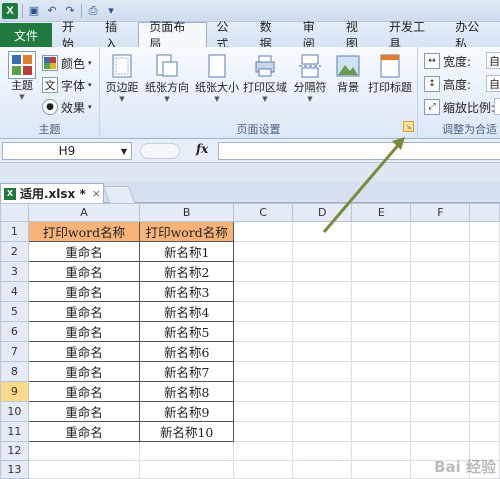  Describe the element at coordinates (67, 85) in the screenshot. I see `theme-fonts-button: 文 字体 ▾` at that location.